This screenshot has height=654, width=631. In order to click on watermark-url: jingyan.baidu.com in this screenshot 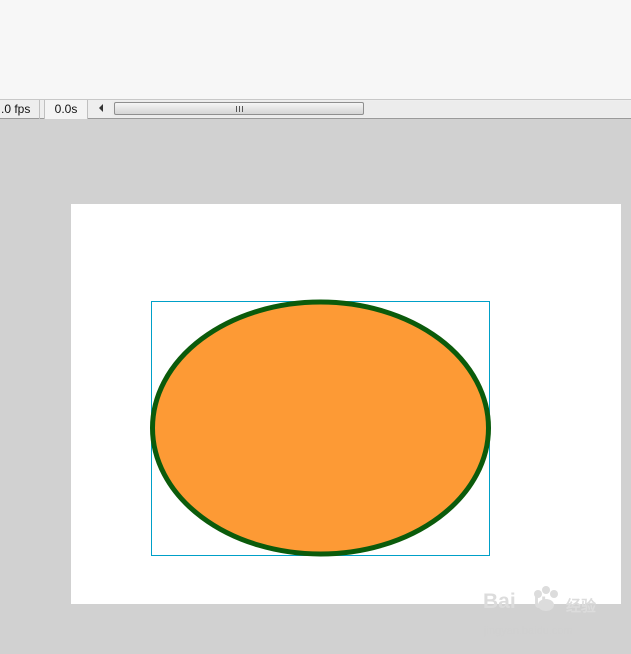, I will do `click(528, 631)`.